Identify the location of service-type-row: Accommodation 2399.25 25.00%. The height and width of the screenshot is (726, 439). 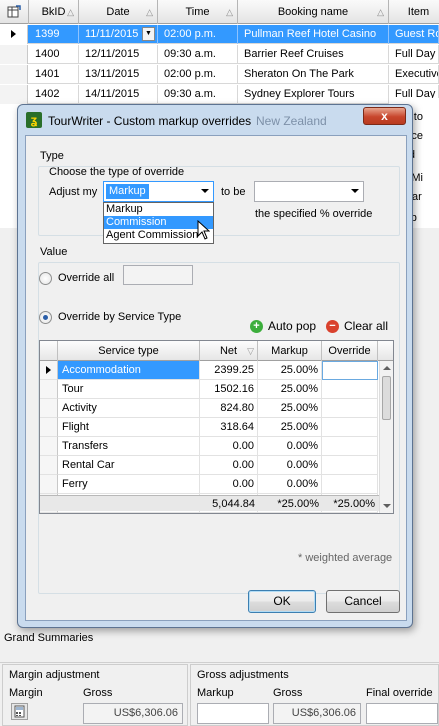
(210, 370).